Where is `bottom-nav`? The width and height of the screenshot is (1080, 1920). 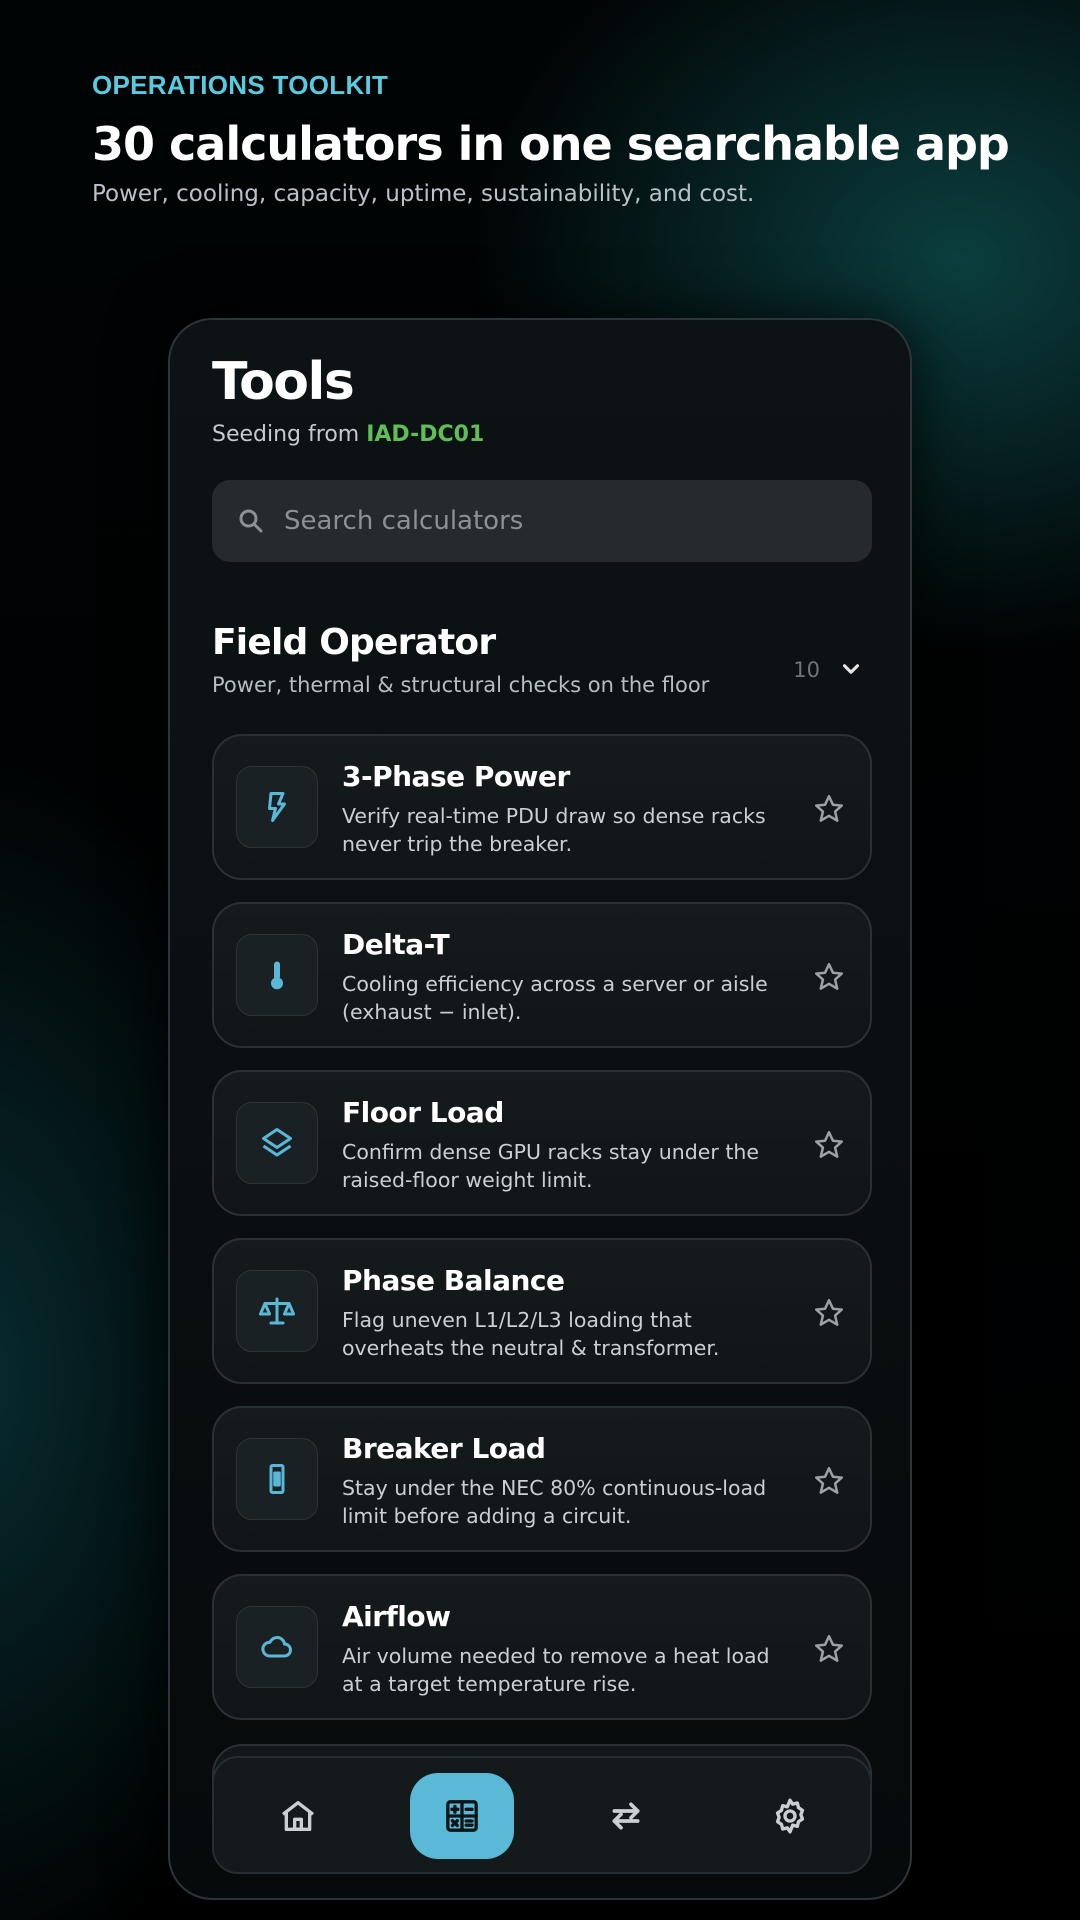
bottom-nav is located at coordinates (542, 1815).